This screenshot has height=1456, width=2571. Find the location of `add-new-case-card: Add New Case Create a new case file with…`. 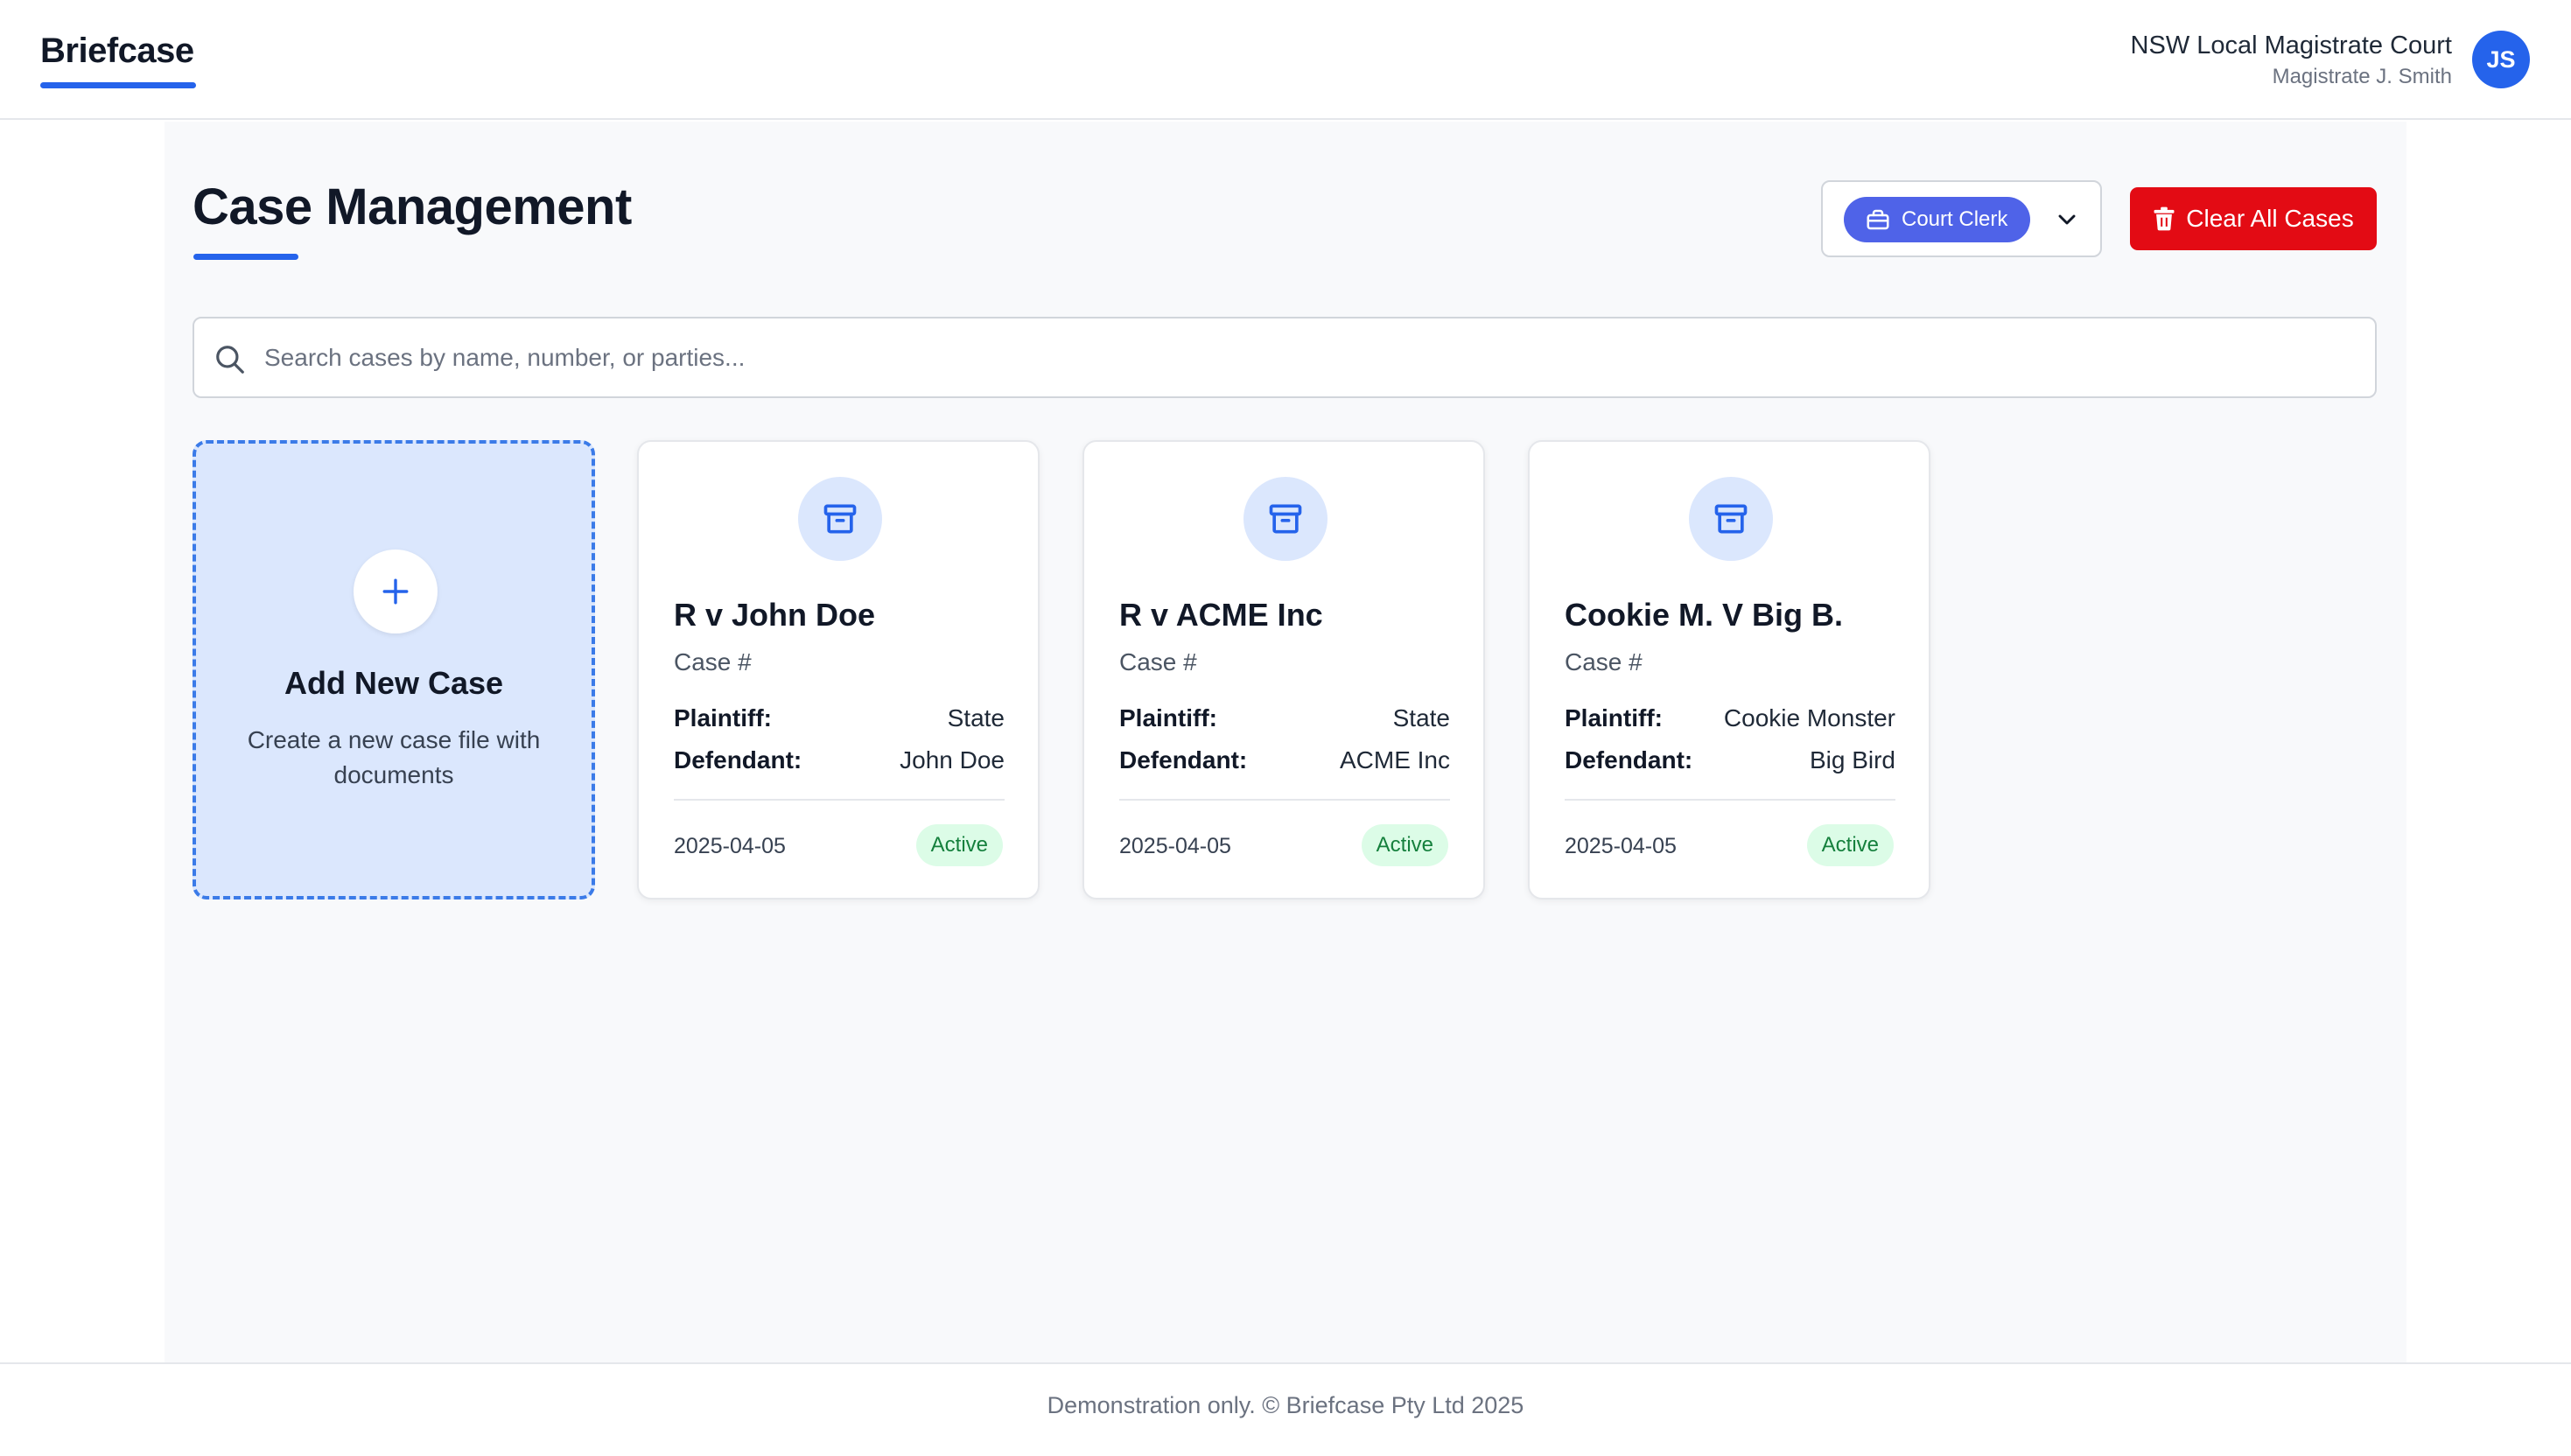

add-new-case-card: Add New Case Create a new case file with… is located at coordinates (394, 670).